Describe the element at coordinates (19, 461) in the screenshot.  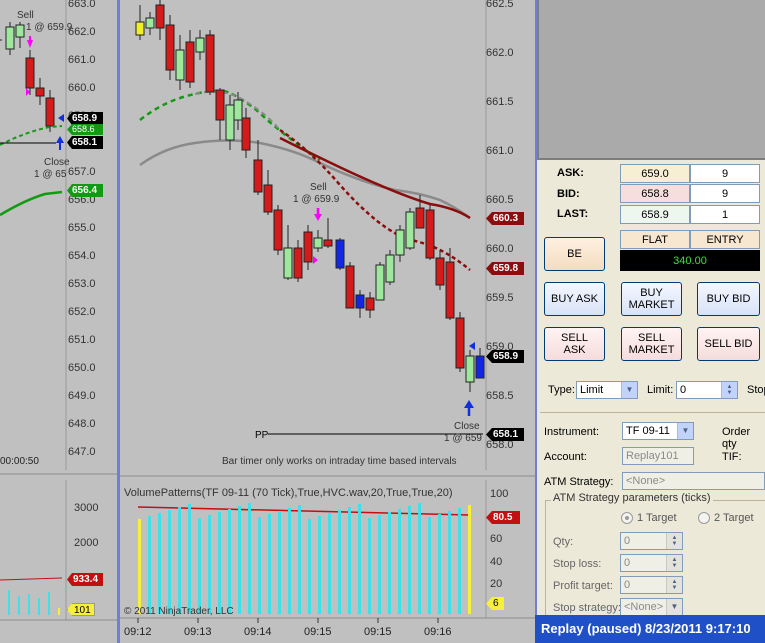
I see `left-bar-timer: 00:00:50` at that location.